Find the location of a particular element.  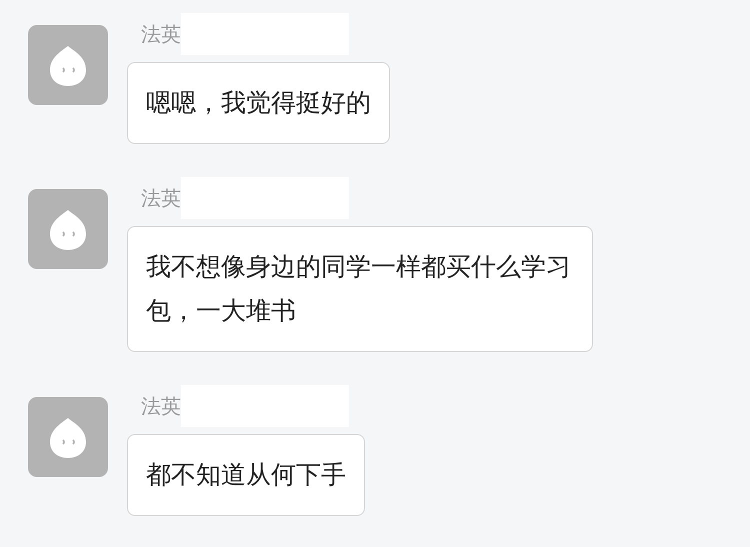

message-bubble: 都不知道从何下手 is located at coordinates (246, 475).